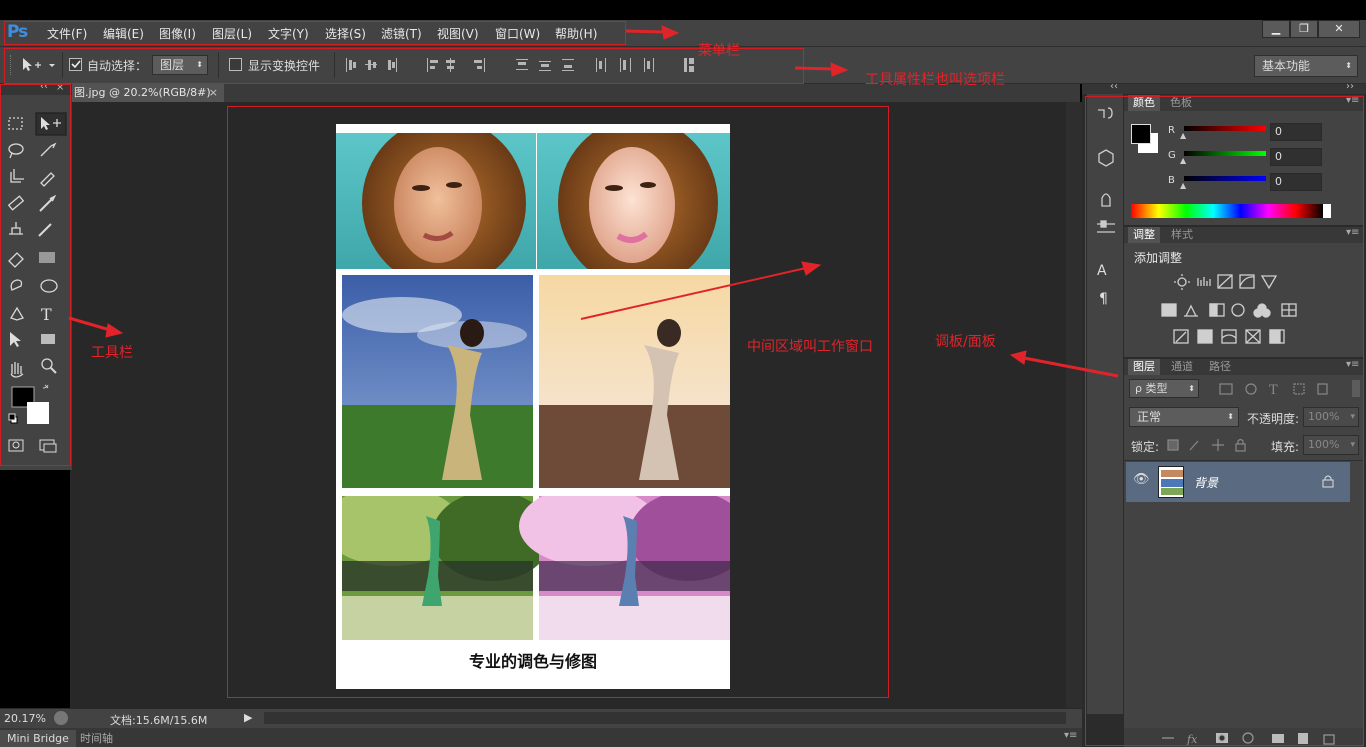  What do you see at coordinates (315, 33) in the screenshot?
I see `menubar-highlight` at bounding box center [315, 33].